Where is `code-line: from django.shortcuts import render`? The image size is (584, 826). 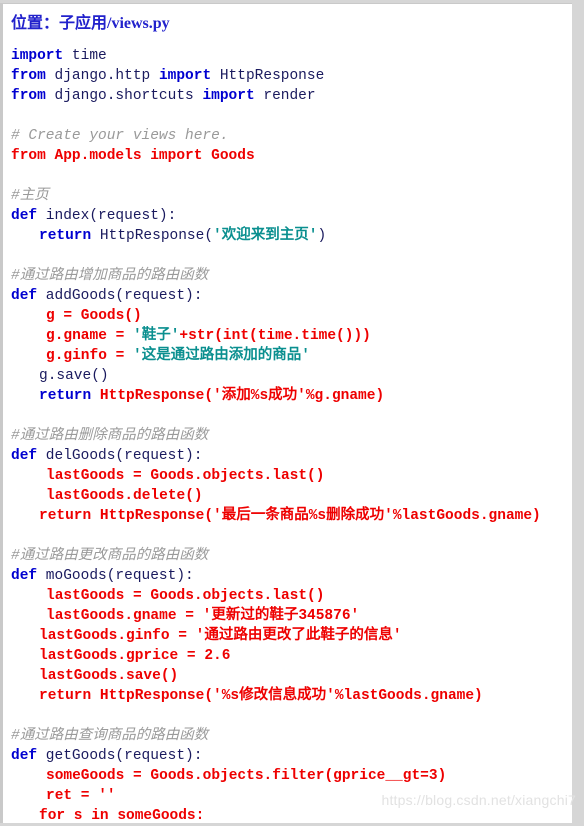 code-line: from django.shortcuts import render is located at coordinates (287, 96).